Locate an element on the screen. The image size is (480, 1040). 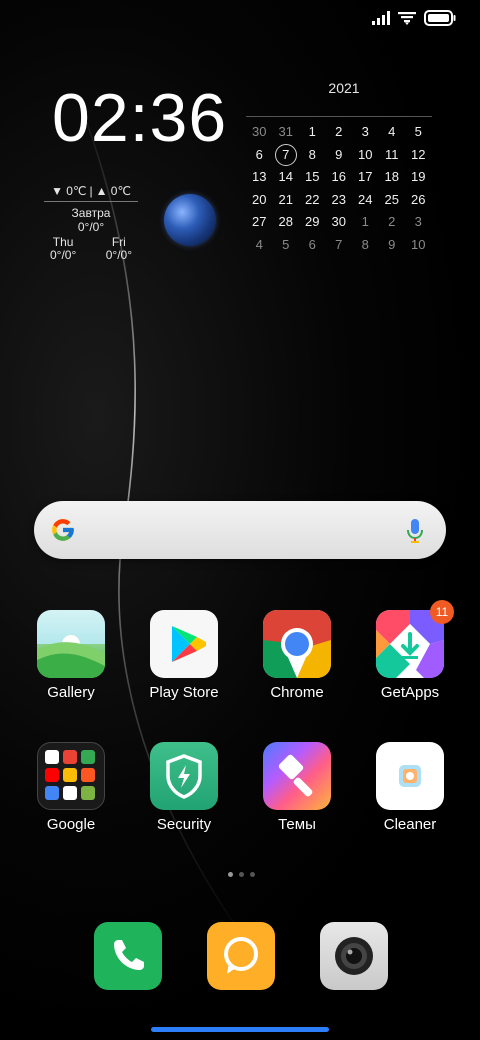
chrome-icon is located at coordinates (297, 644).